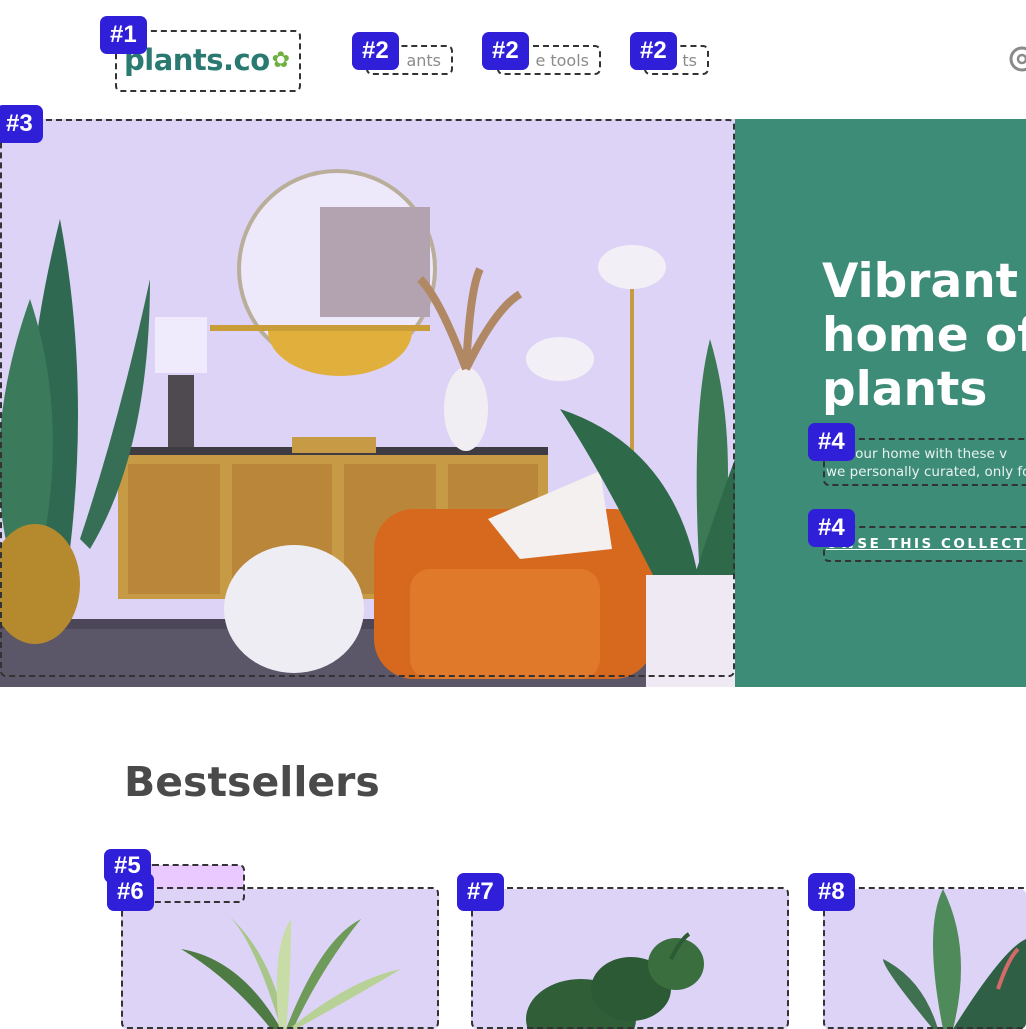  What do you see at coordinates (130, 892) in the screenshot?
I see `annotation-badge: #6` at bounding box center [130, 892].